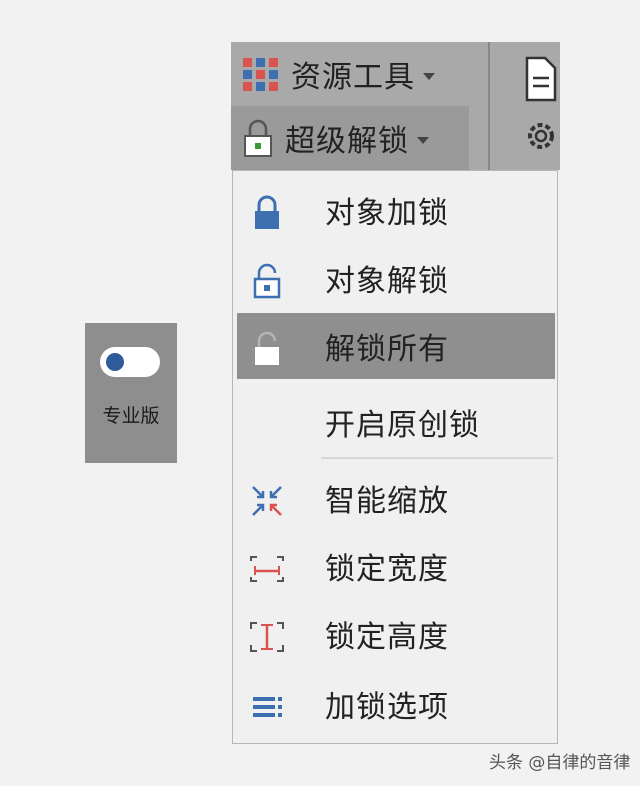 The height and width of the screenshot is (786, 640). Describe the element at coordinates (131, 393) in the screenshot. I see `pro-version-tile: 专业版` at that location.